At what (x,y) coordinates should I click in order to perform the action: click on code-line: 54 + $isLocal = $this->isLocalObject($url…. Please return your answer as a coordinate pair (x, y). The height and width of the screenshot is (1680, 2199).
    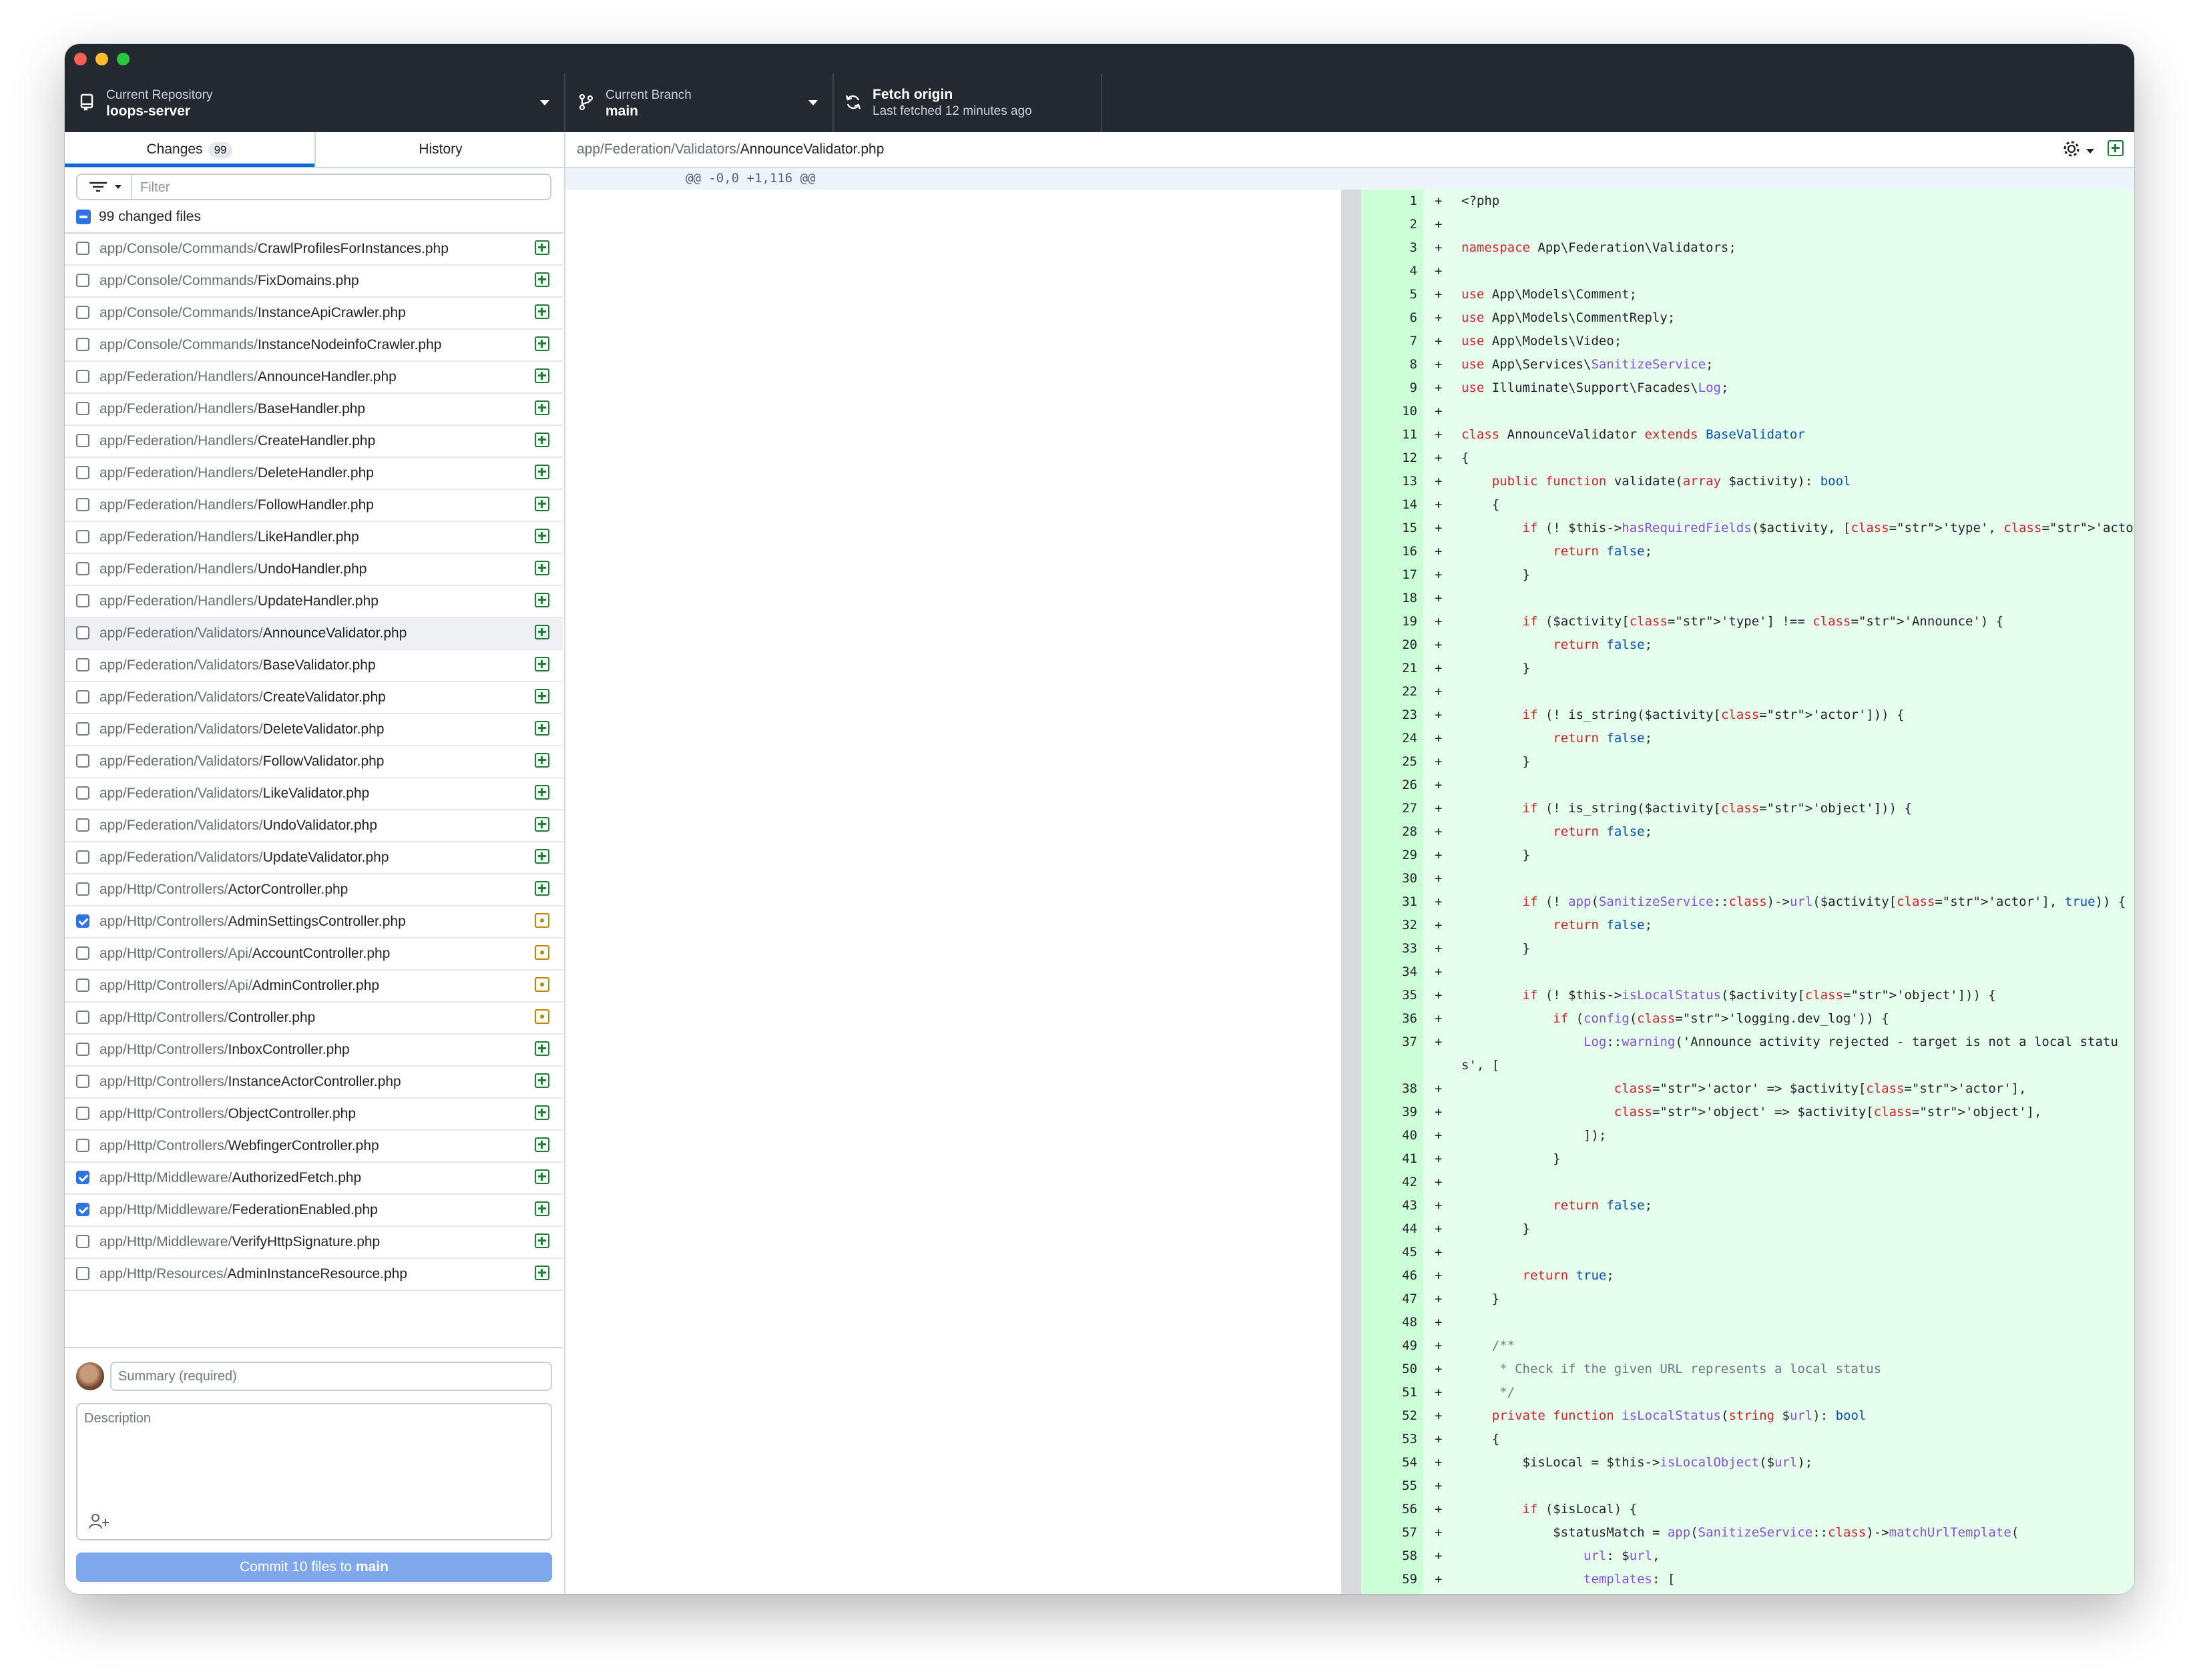
    Looking at the image, I should click on (1748, 1462).